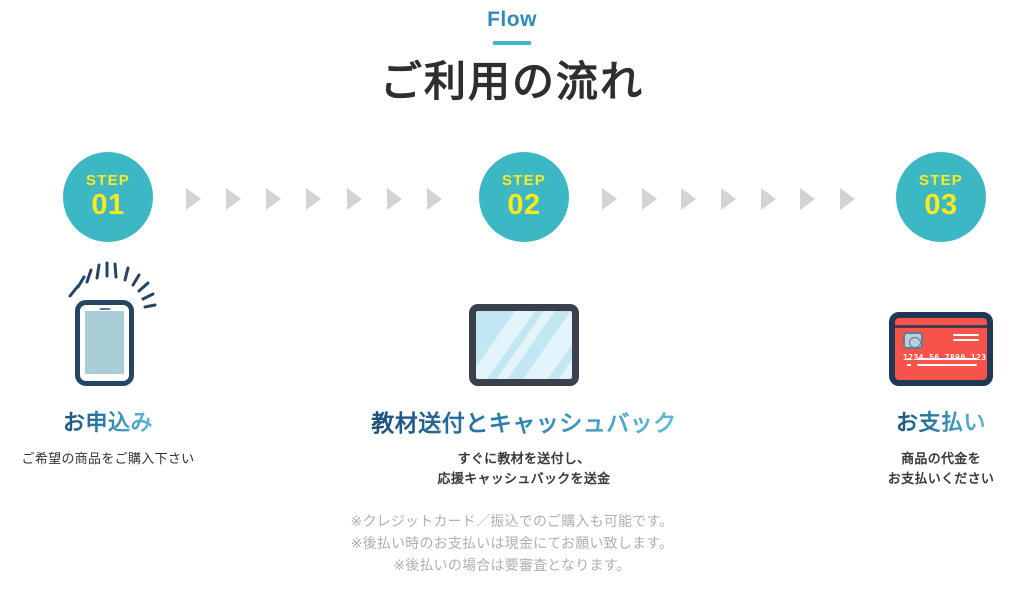  Describe the element at coordinates (524, 205) in the screenshot. I see `step-badge-number: 02` at that location.